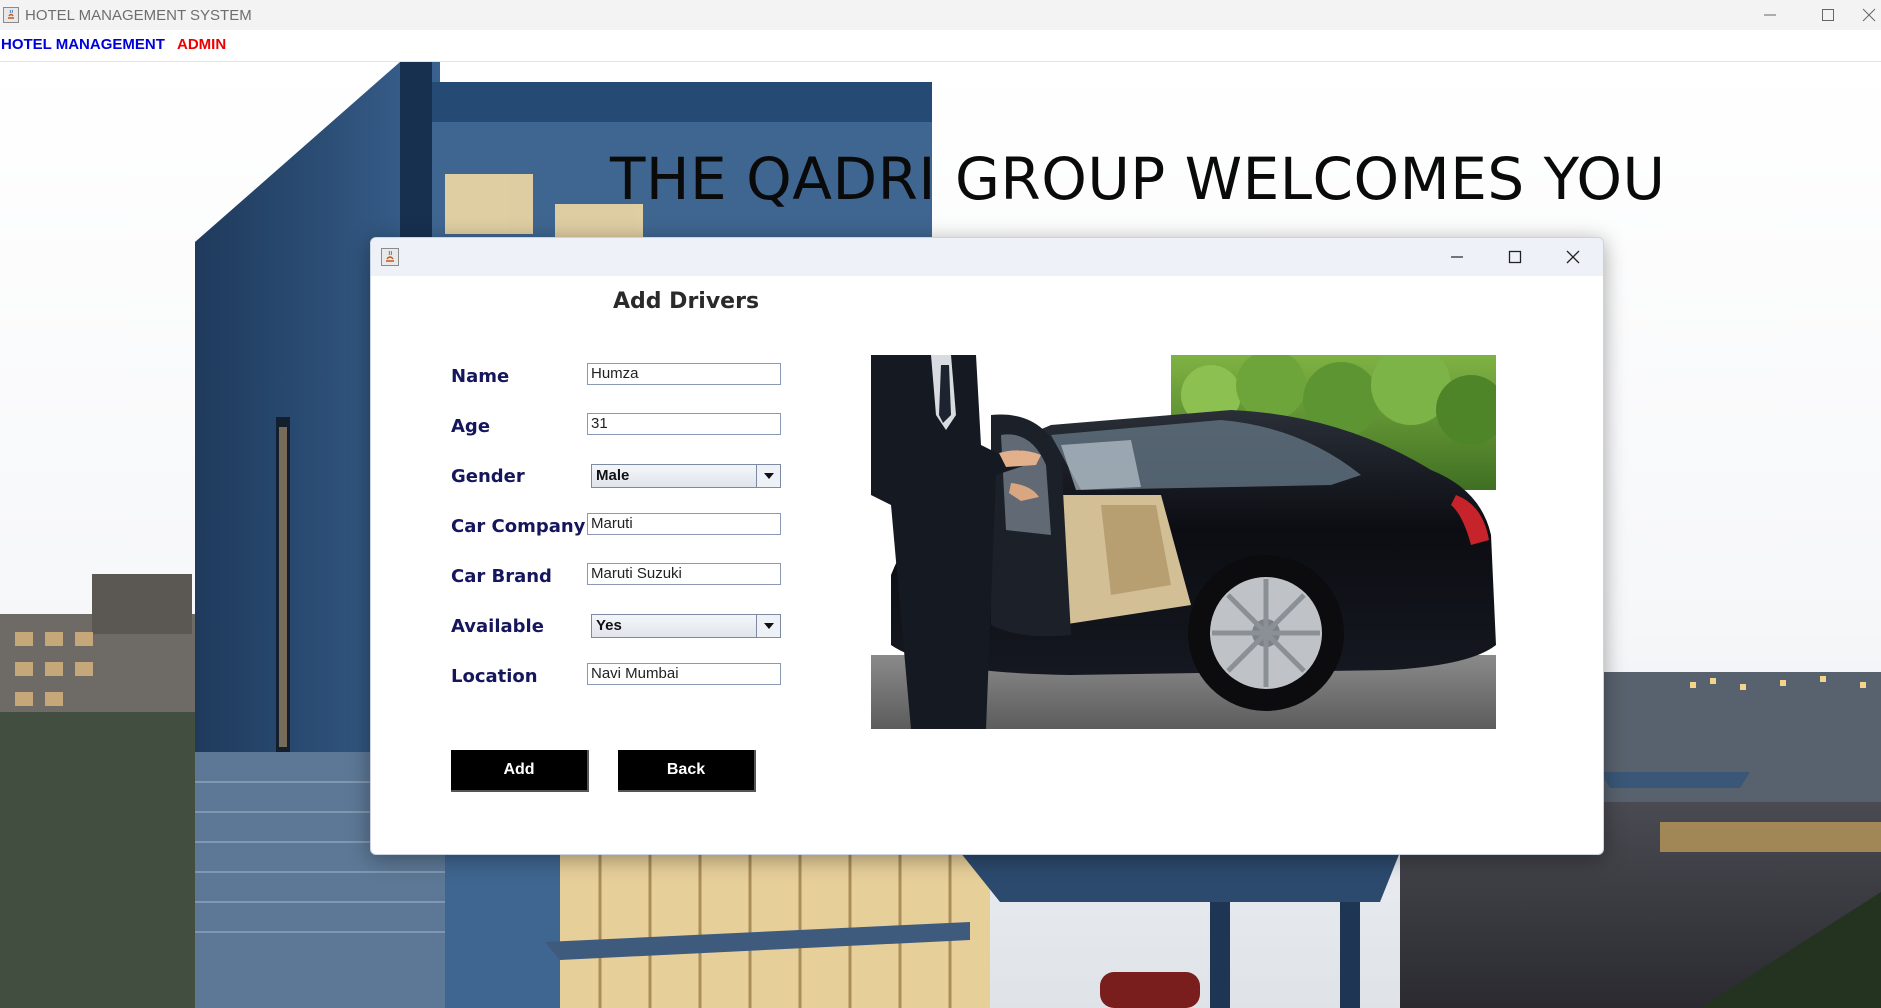  I want to click on available-label: Available, so click(497, 626).